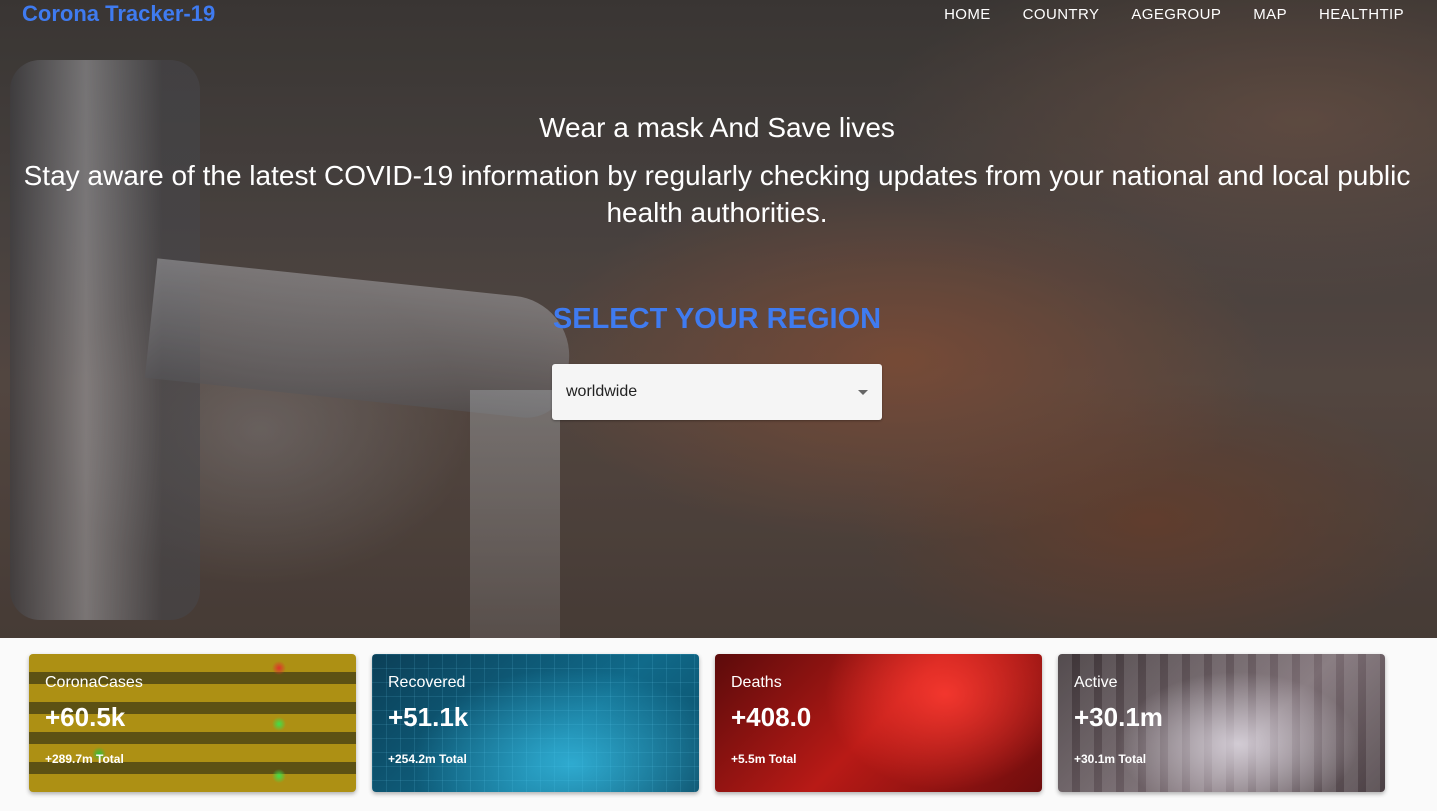 The height and width of the screenshot is (811, 1437). I want to click on nav-map: MAP, so click(1270, 14).